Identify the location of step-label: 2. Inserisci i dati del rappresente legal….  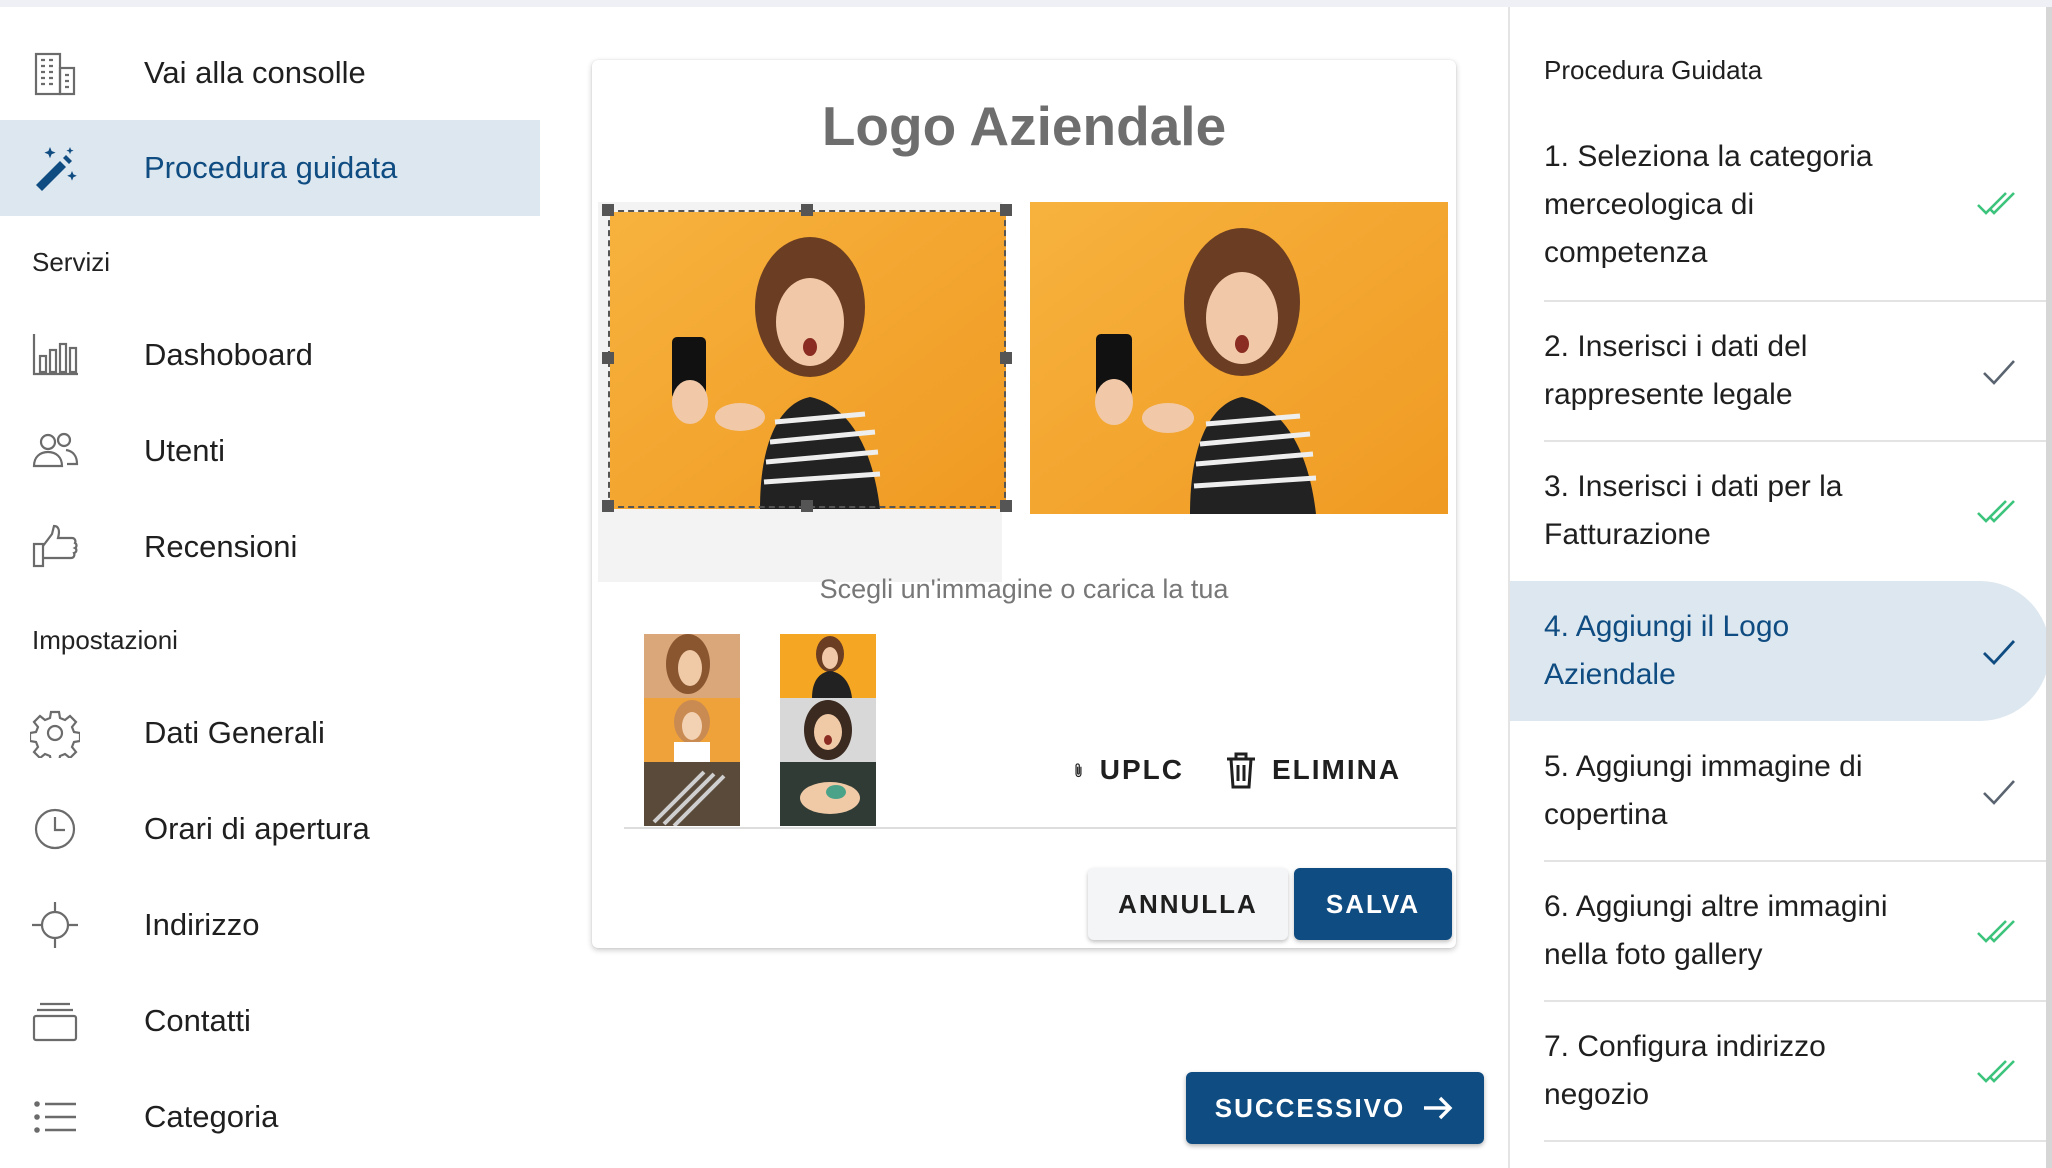
(1676, 370).